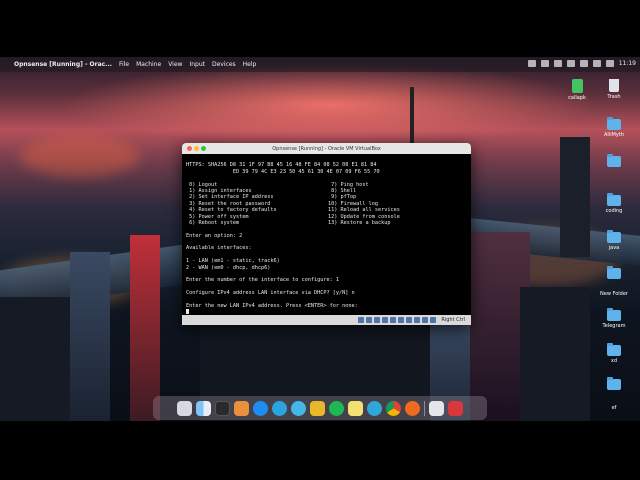 The width and height of the screenshot is (640, 480). I want to click on dock-separator, so click(424, 408).